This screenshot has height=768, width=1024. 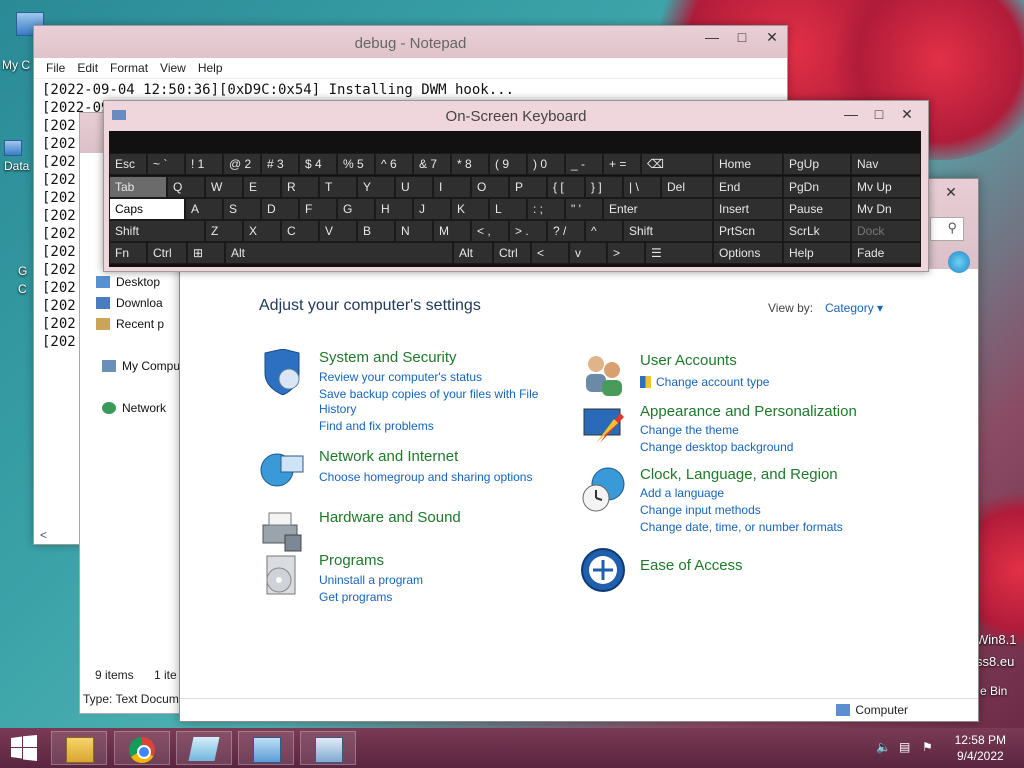 What do you see at coordinates (376, 187) in the screenshot?
I see `key-y: Y` at bounding box center [376, 187].